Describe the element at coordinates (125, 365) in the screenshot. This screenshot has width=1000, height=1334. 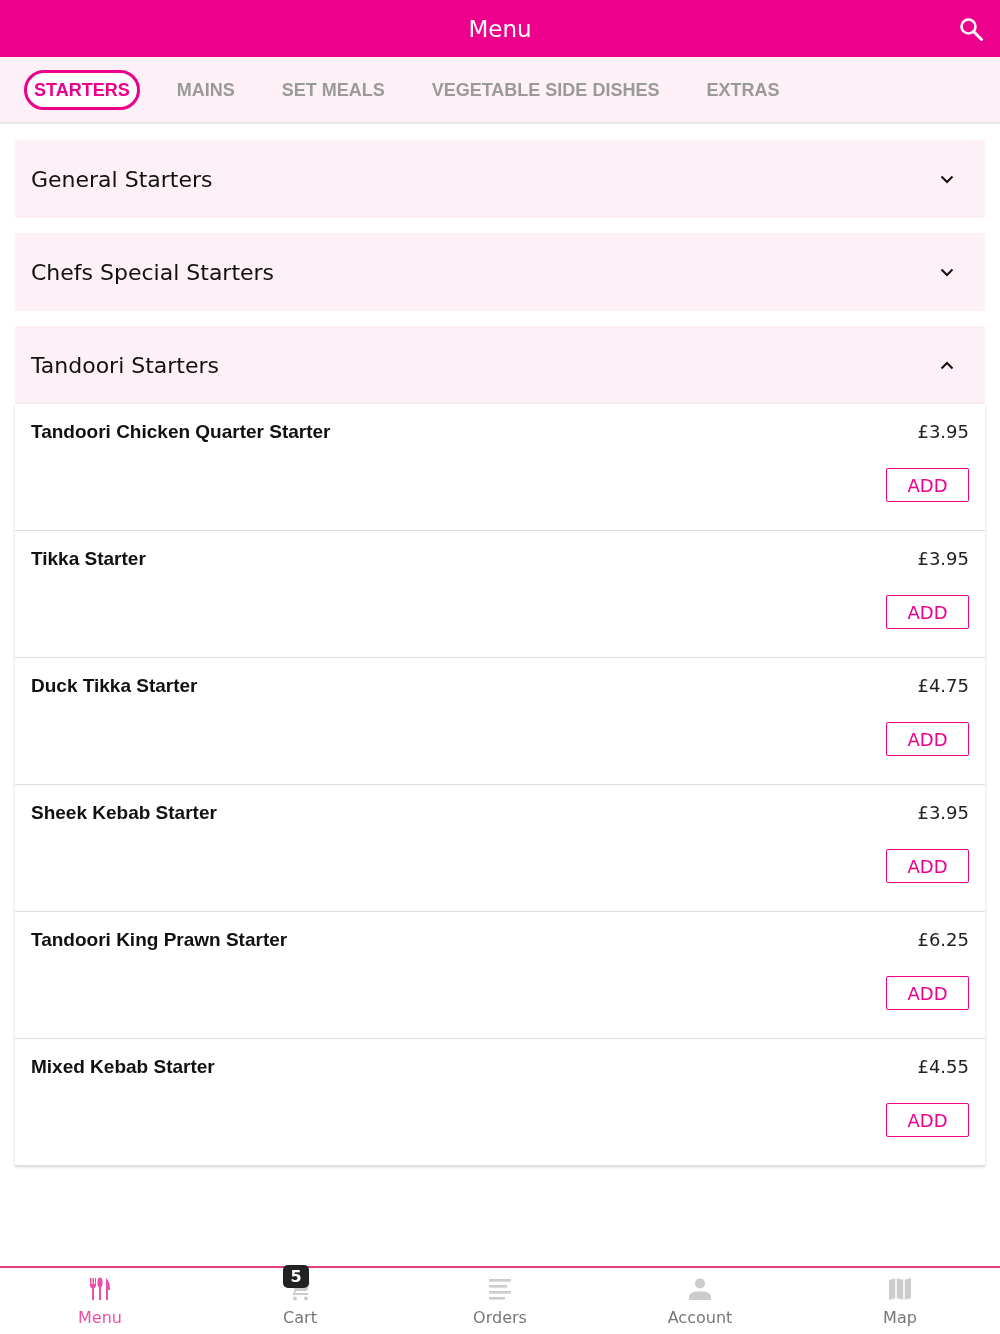
I see `section-title: Tandoori Starters` at that location.